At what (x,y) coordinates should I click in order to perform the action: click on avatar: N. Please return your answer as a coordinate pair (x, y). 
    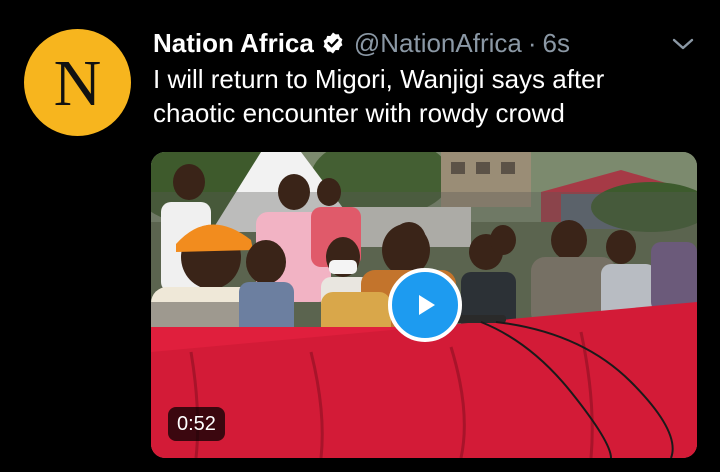
    Looking at the image, I should click on (77, 82).